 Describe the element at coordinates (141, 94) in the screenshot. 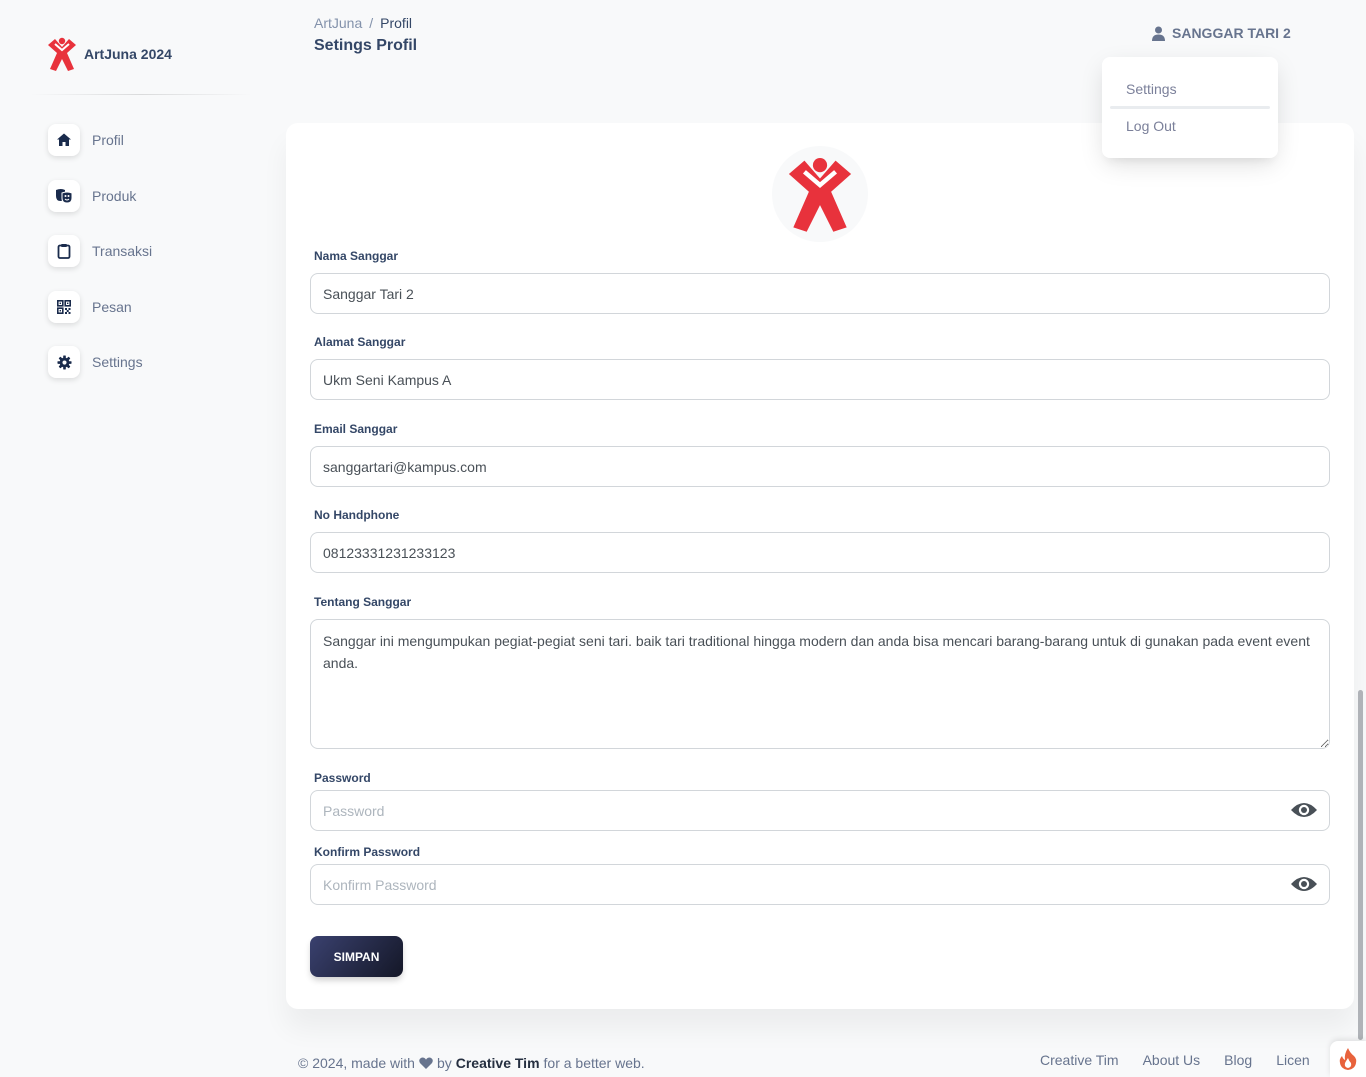

I see `sidebar-divider` at that location.